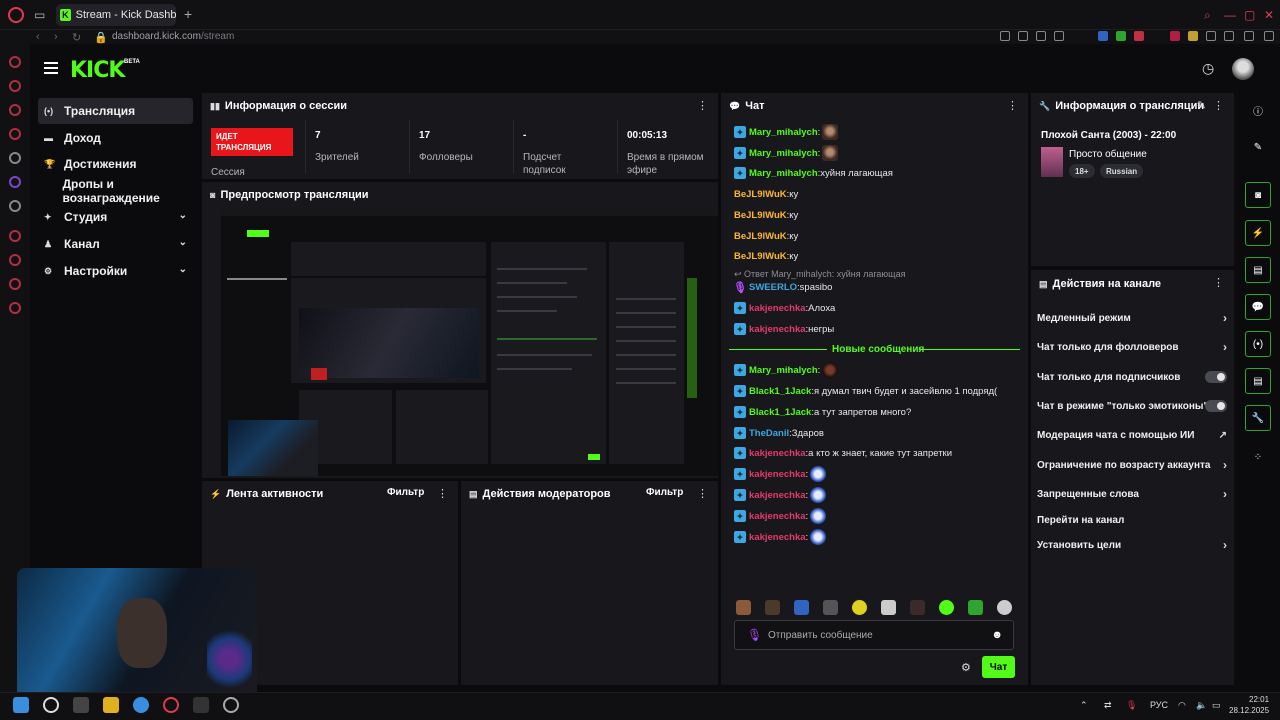 The width and height of the screenshot is (1280, 720). Describe the element at coordinates (1258, 110) in the screenshot. I see `info-icon: ⓘ` at that location.